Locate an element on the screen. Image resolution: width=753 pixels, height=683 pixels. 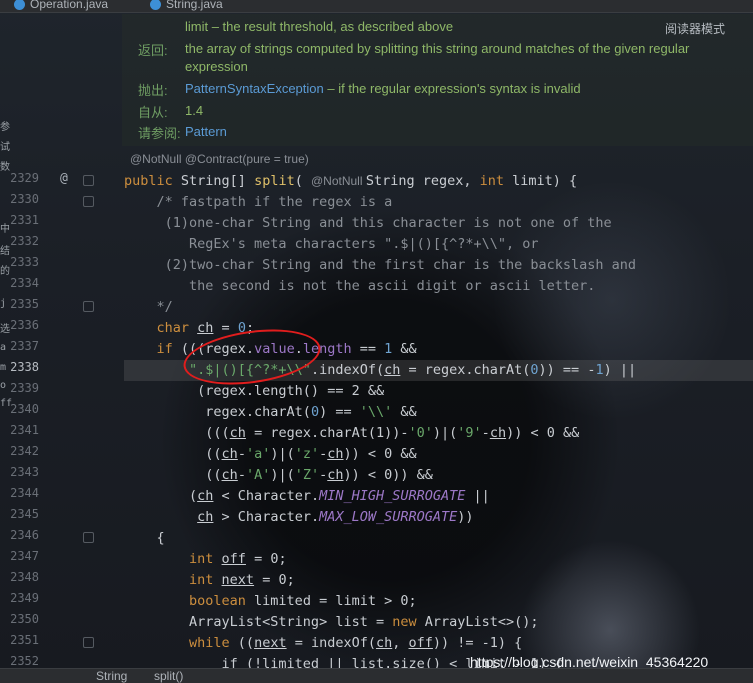
code-line: ch > Character.MAX_LOW_SURROGATE)) is located at coordinates (299, 517).